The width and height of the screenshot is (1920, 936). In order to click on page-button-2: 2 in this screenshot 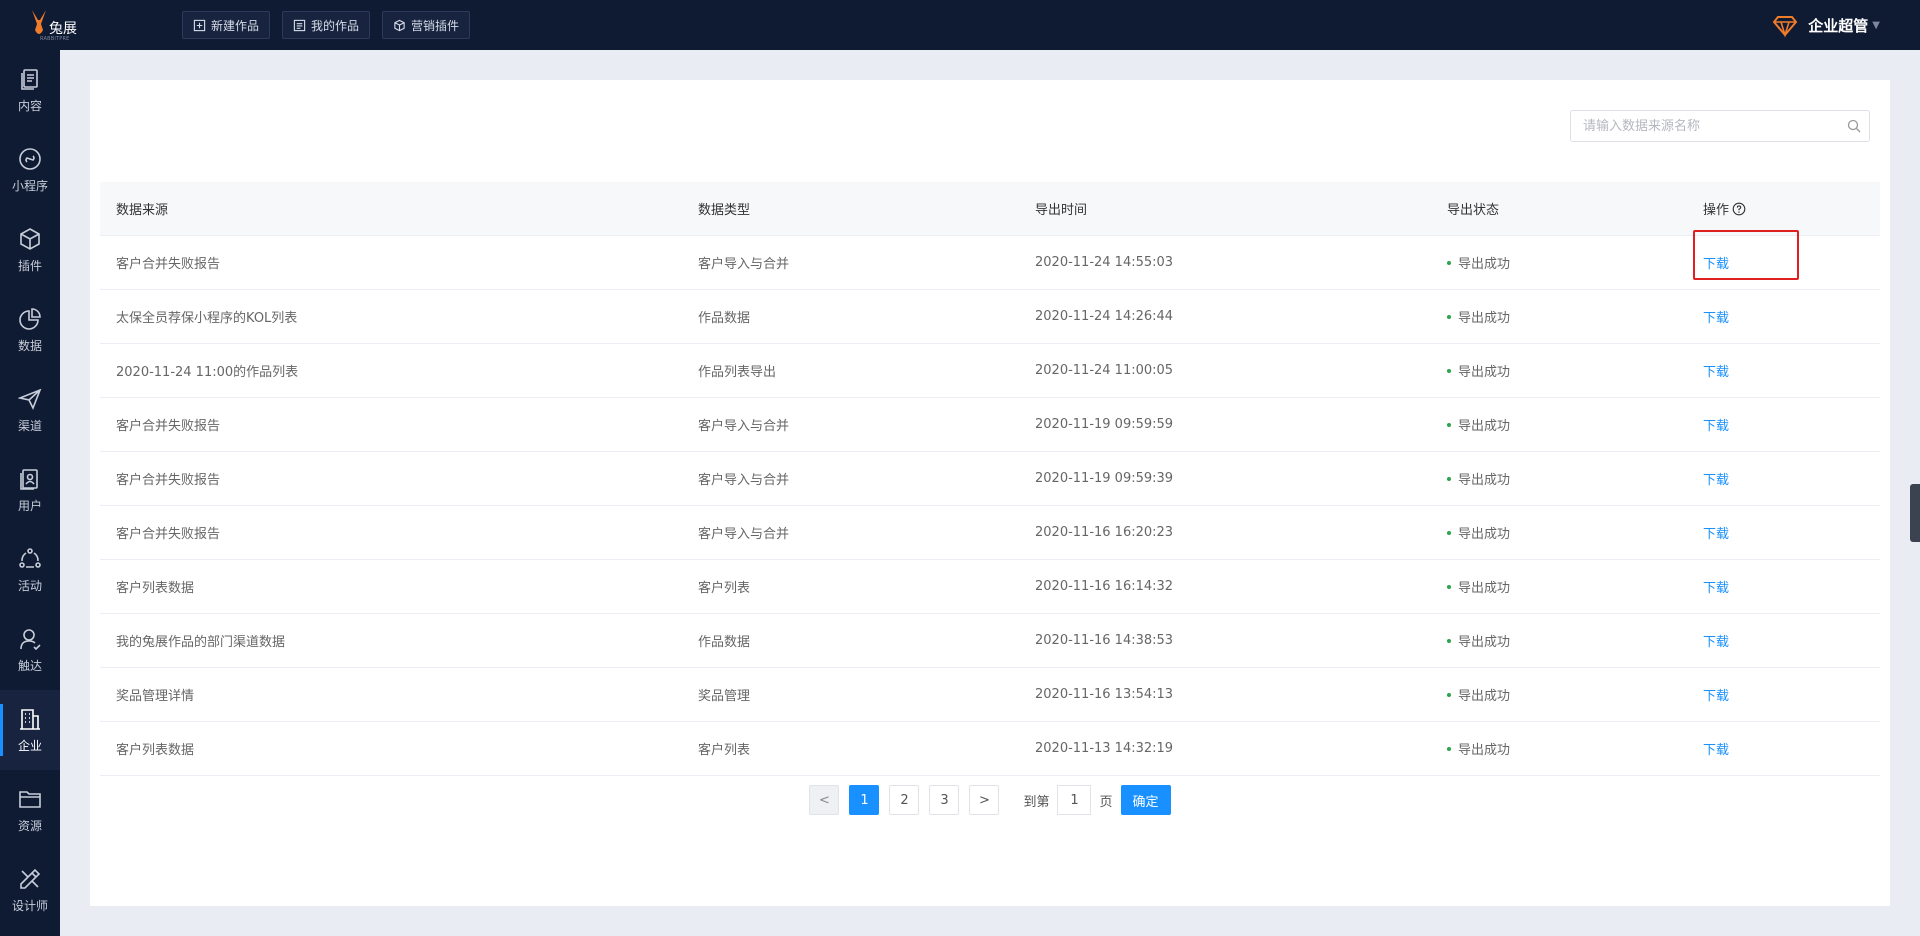, I will do `click(904, 800)`.